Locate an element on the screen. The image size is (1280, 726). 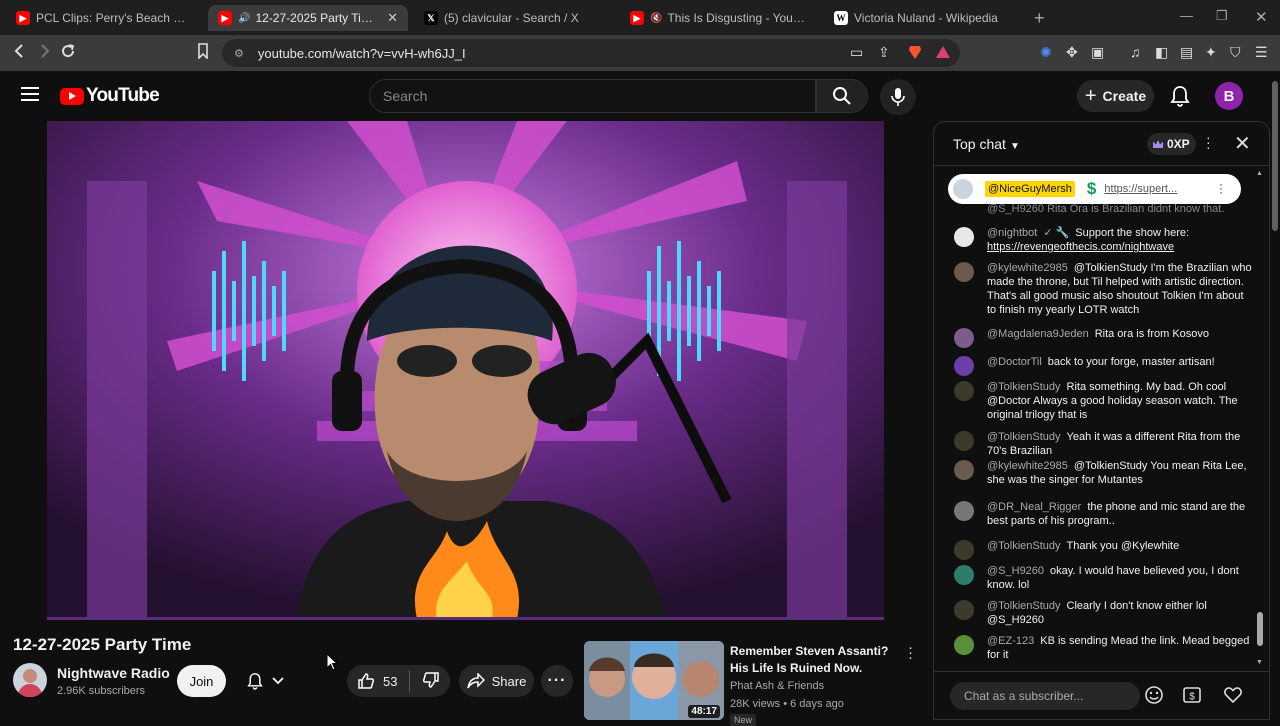
chat-username: @nightbot is located at coordinates (1012, 233).